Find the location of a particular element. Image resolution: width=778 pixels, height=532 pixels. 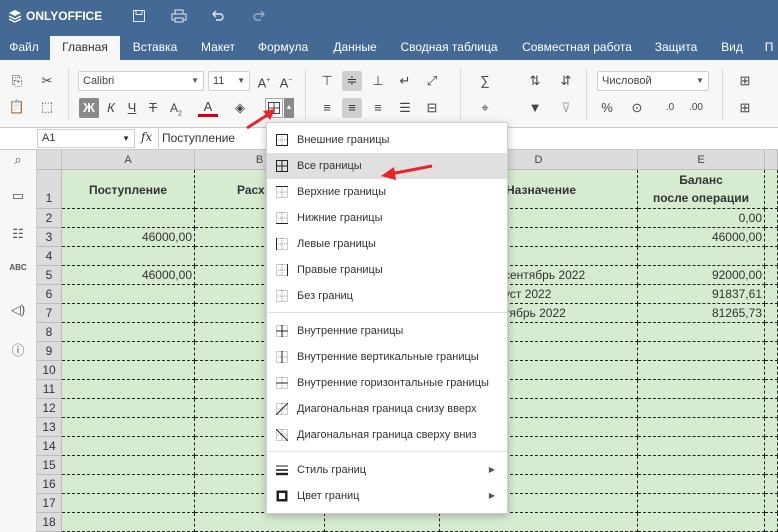

table-cell: 91837,61 is located at coordinates (701, 294).